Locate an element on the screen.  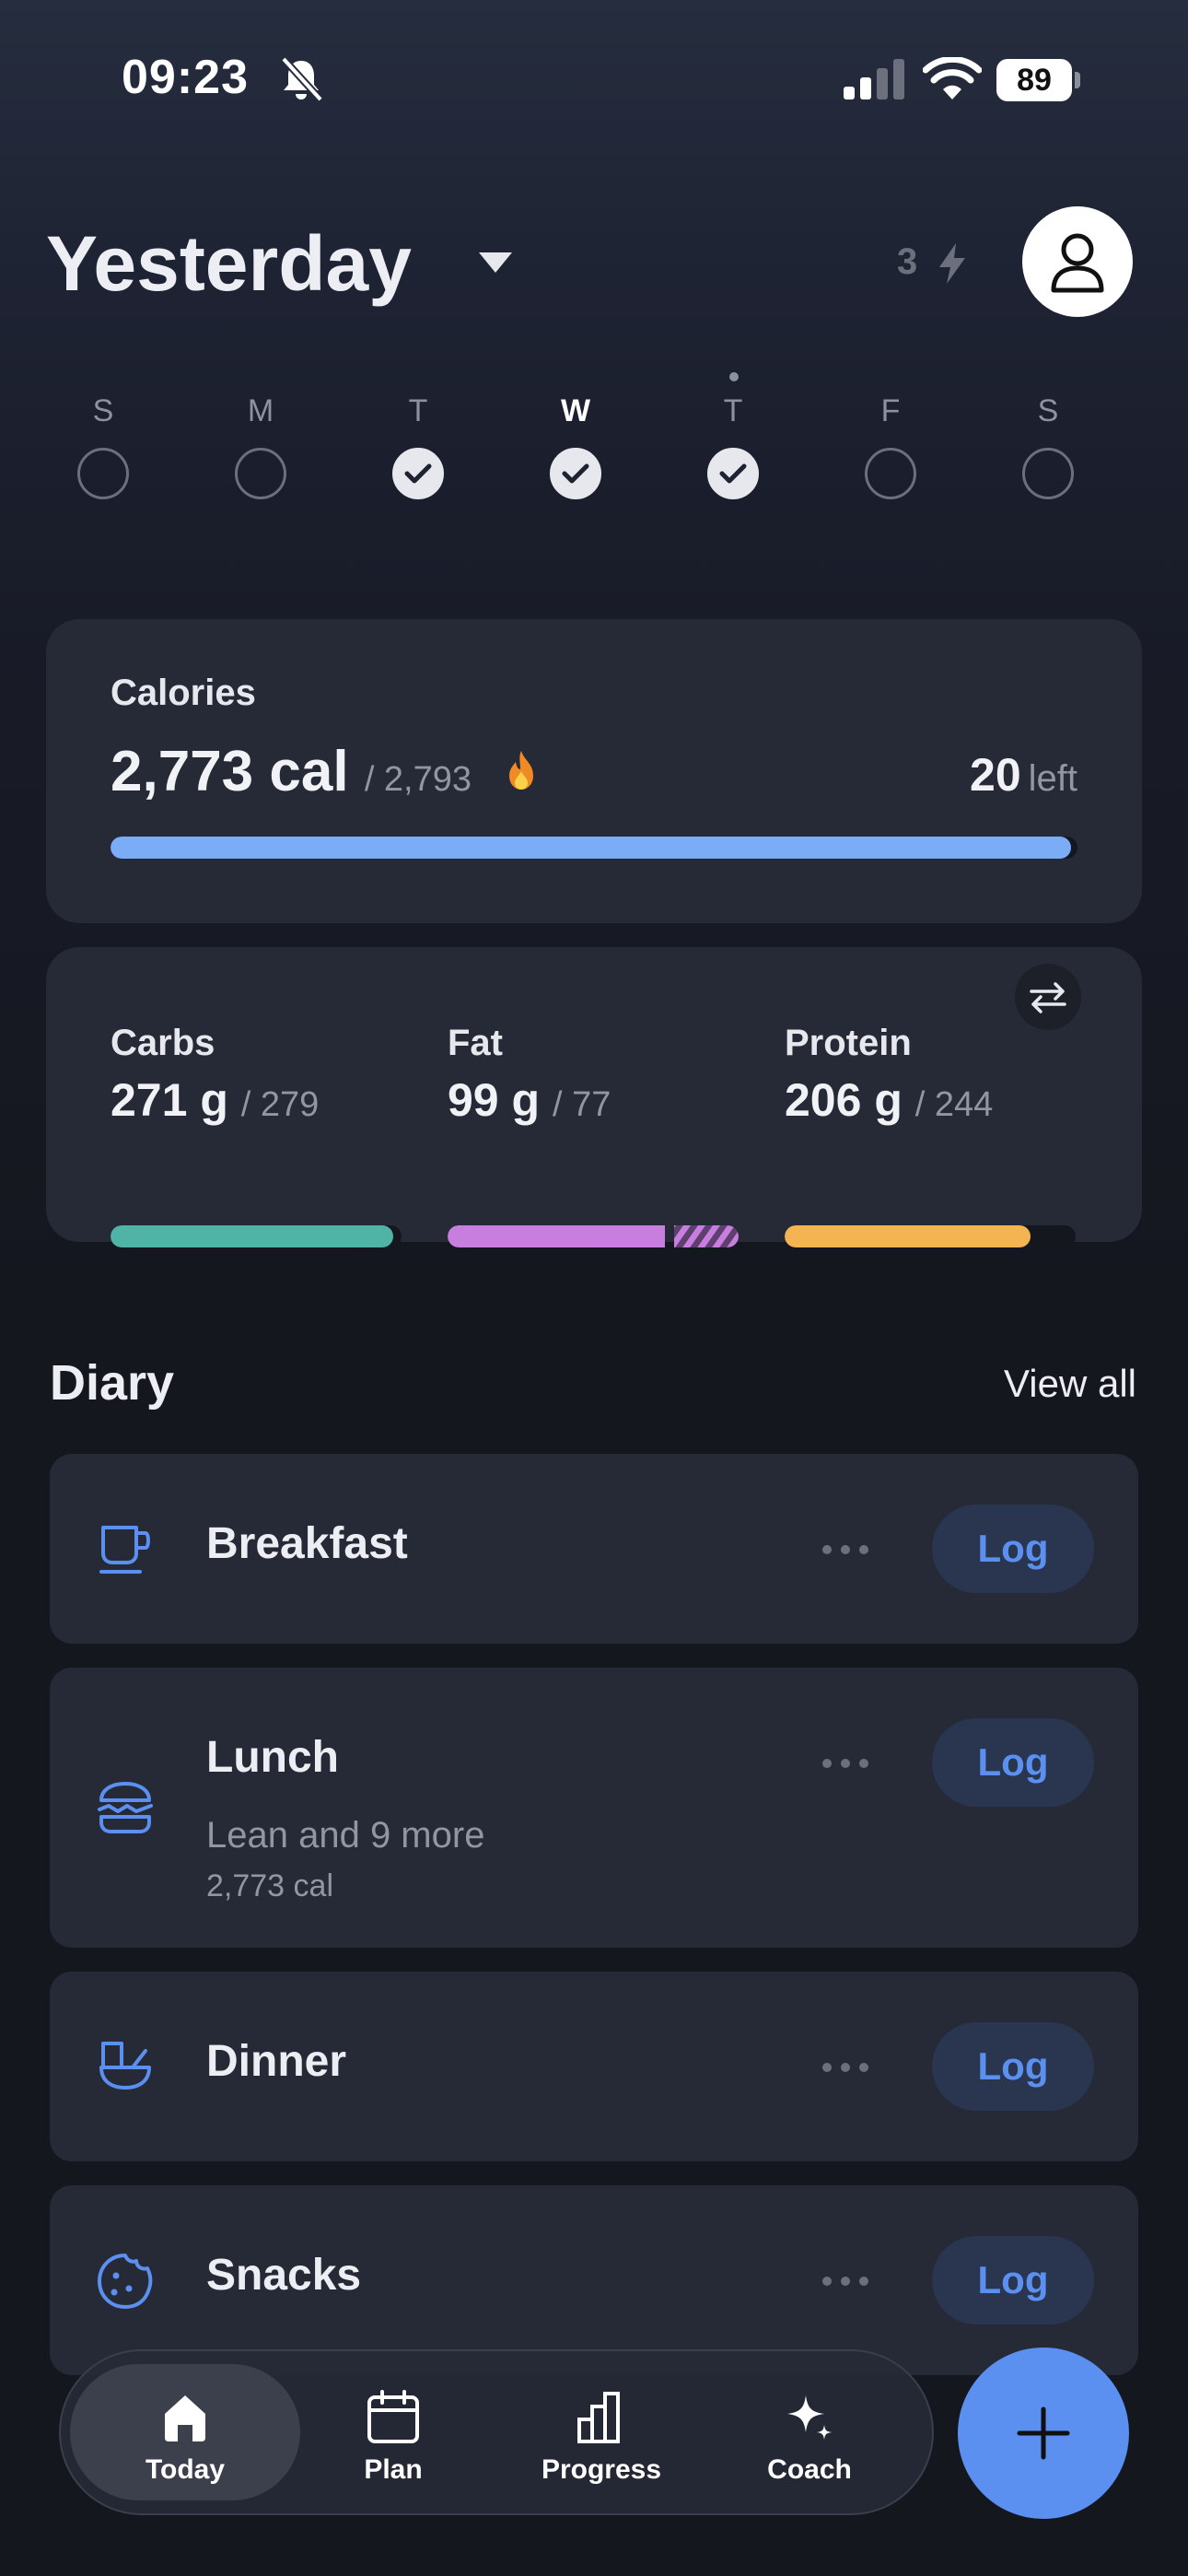
nav-label: Progress is located at coordinates (601, 2469).